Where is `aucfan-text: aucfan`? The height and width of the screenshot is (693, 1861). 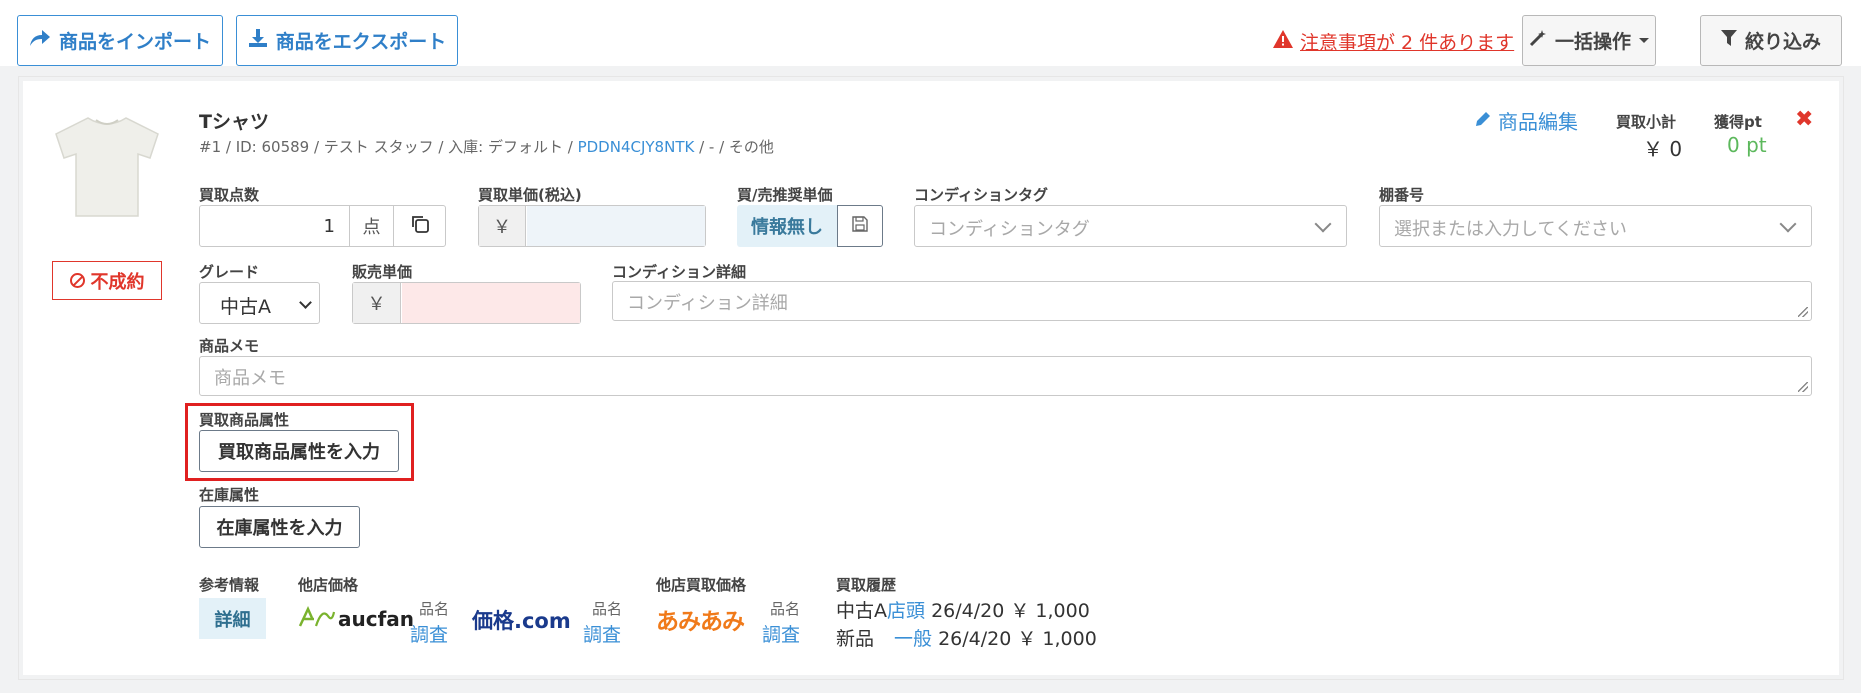 aucfan-text: aucfan is located at coordinates (376, 619).